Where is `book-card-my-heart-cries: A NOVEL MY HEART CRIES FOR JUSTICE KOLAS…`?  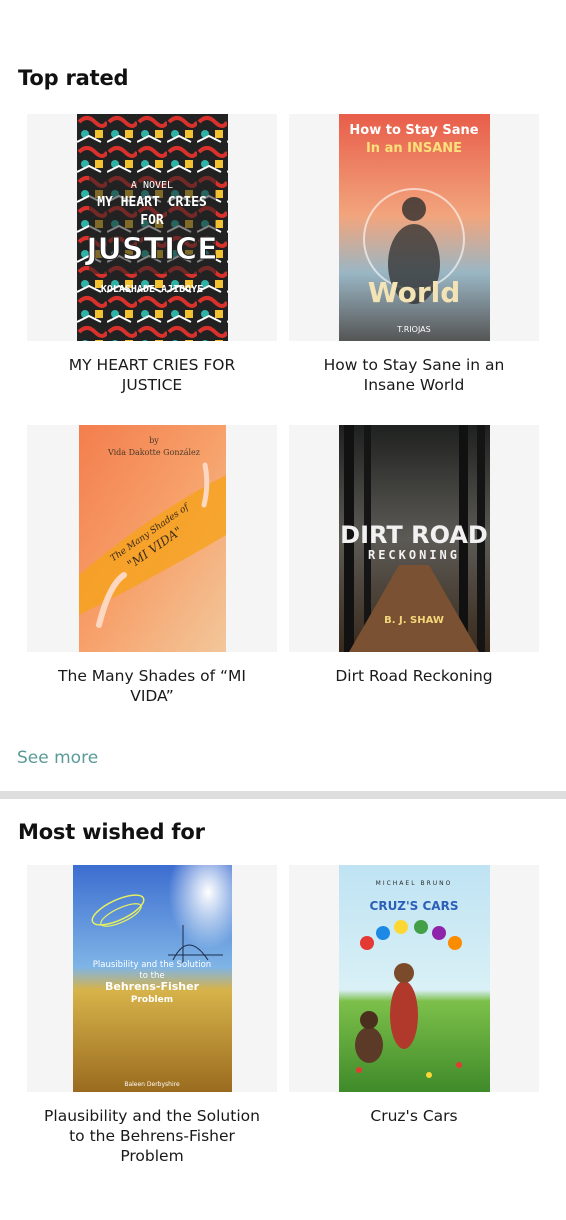
book-card-my-heart-cries: A NOVEL MY HEART CRIES FOR JUSTICE KOLAS… is located at coordinates (152, 254).